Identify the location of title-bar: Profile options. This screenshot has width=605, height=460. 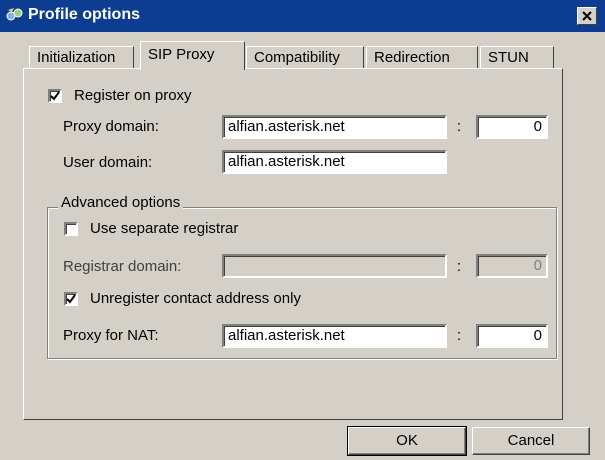
(302, 16).